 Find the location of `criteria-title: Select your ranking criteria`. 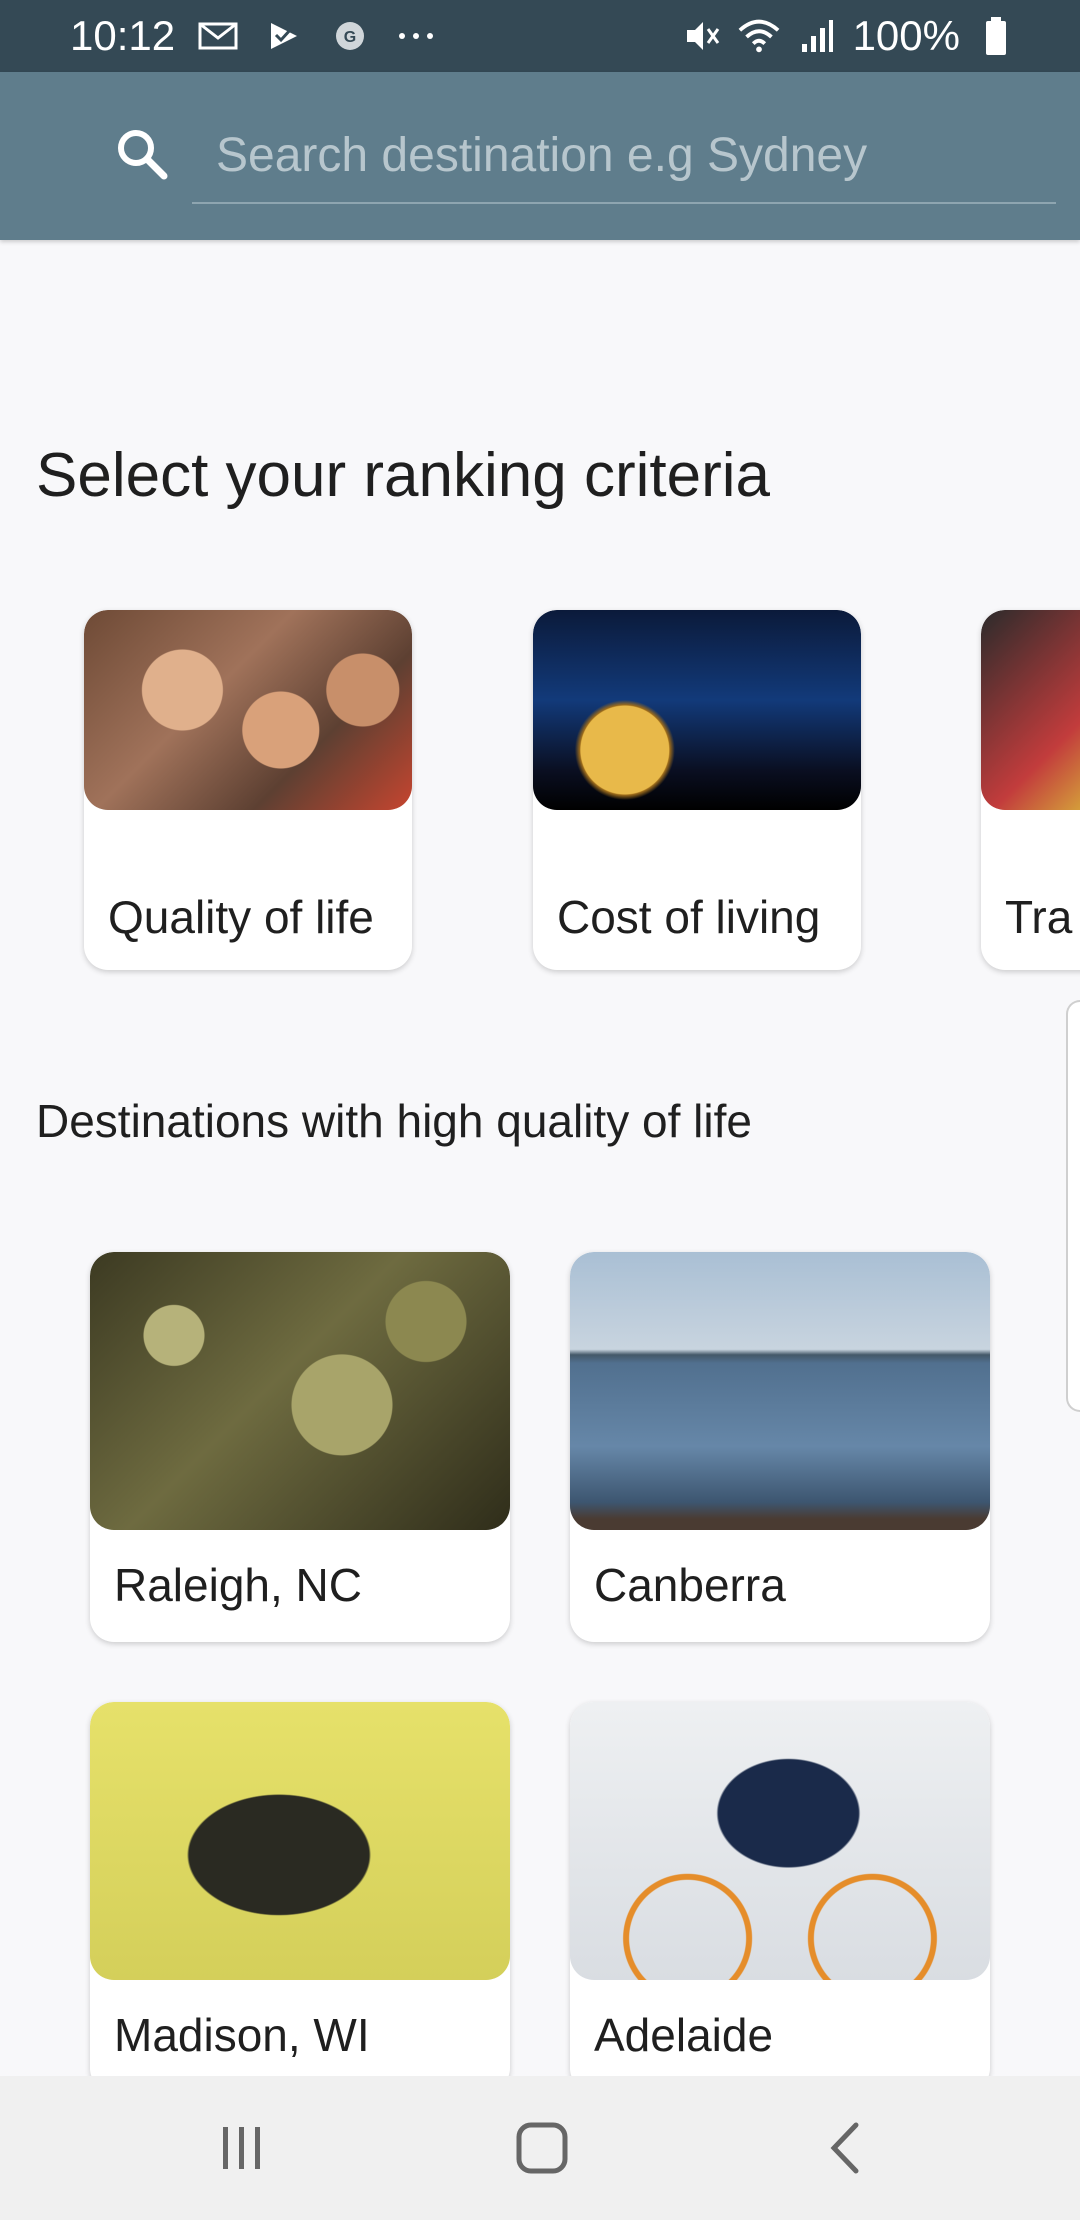

criteria-title: Select your ranking criteria is located at coordinates (403, 475).